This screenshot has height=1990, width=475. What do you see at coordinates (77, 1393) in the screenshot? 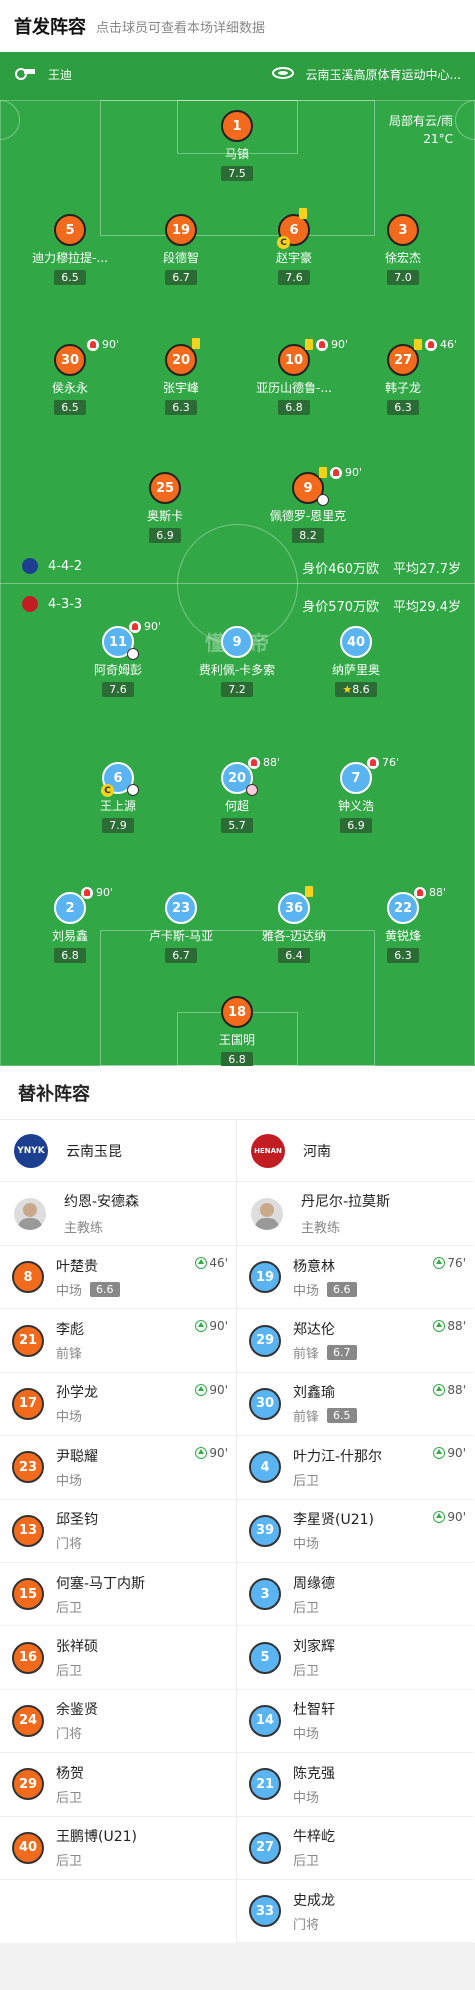
I see `player-name: 孙学龙` at bounding box center [77, 1393].